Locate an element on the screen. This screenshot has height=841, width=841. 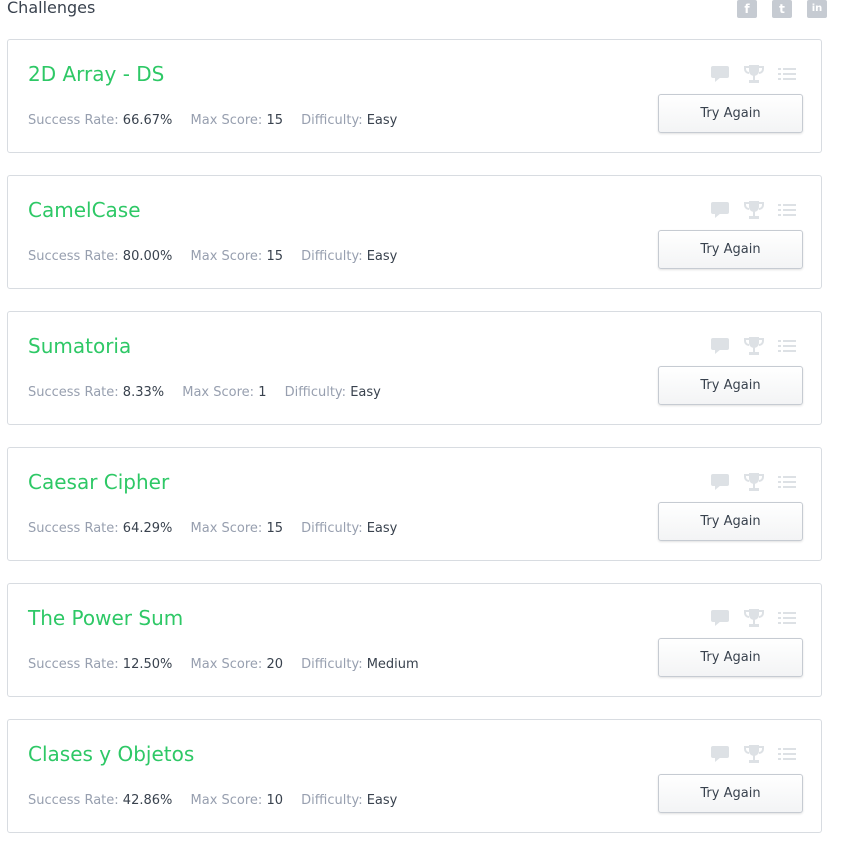
challenge-title: 2D Array - DS is located at coordinates (96, 74).